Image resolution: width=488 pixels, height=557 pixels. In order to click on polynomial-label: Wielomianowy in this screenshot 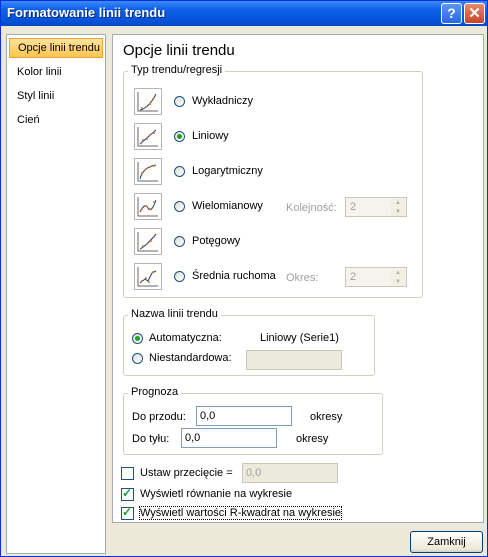, I will do `click(227, 206)`.